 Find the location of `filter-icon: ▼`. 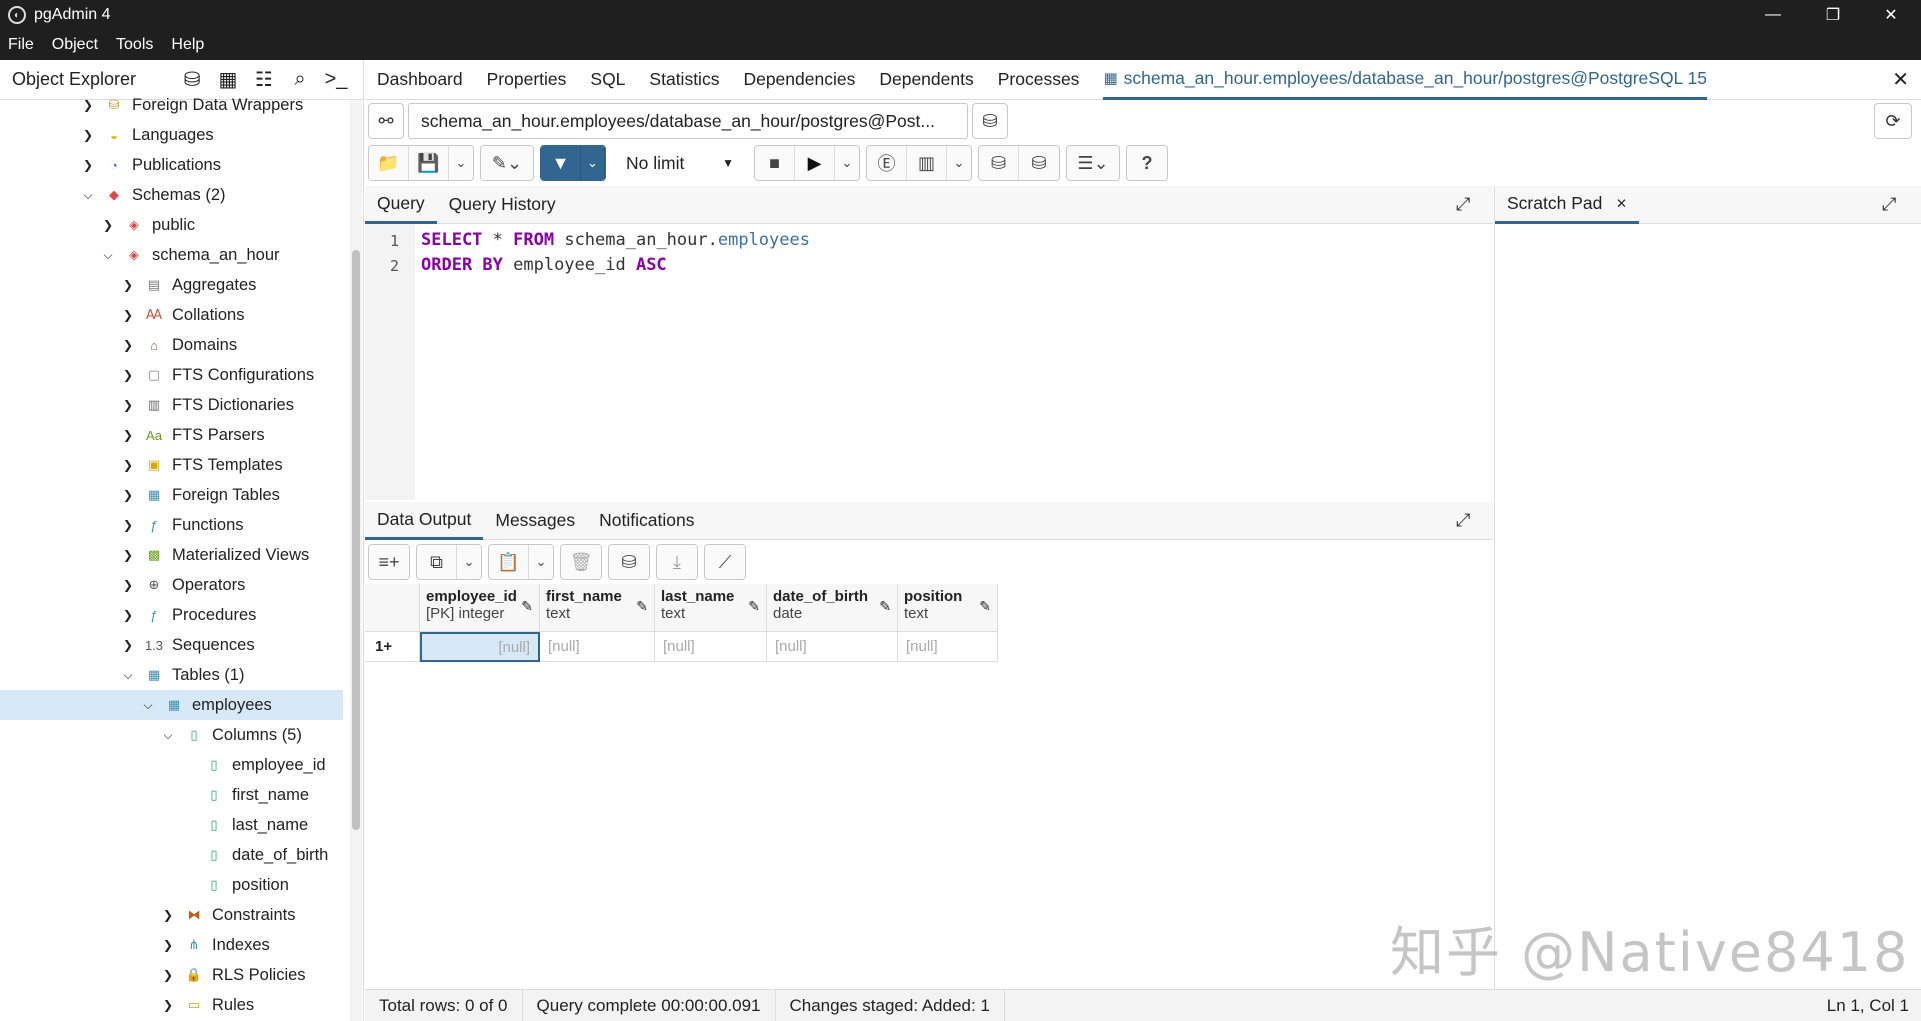

filter-icon: ▼ is located at coordinates (561, 163).